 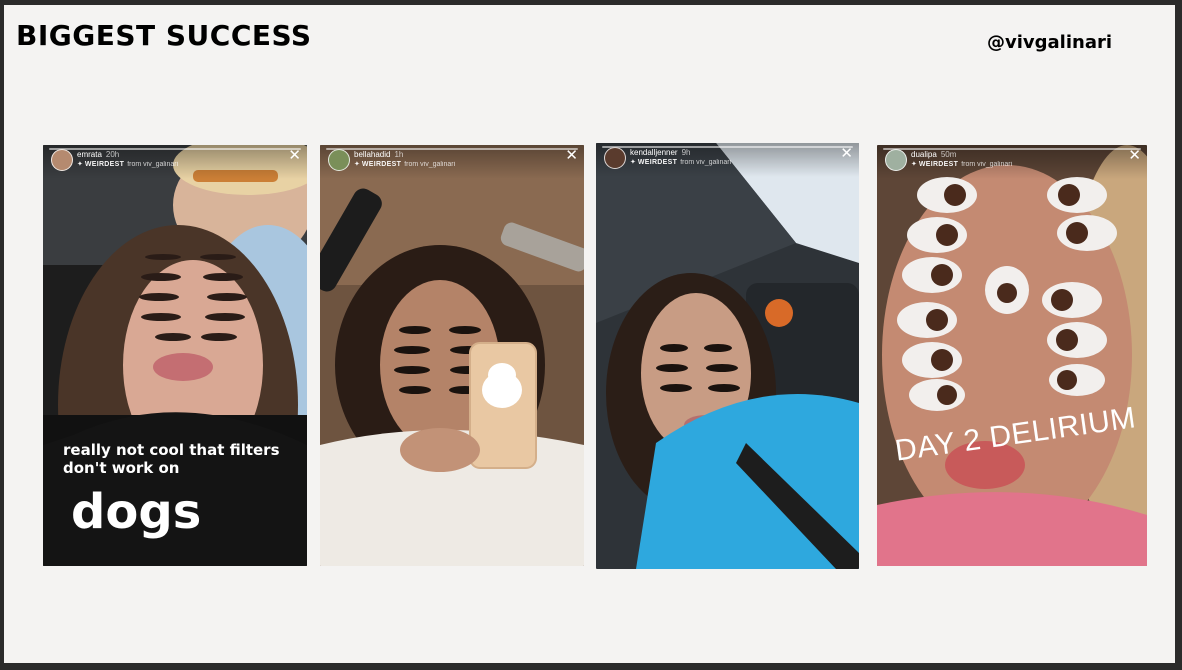 I want to click on story-caption-large: dogs, so click(x=136, y=512).